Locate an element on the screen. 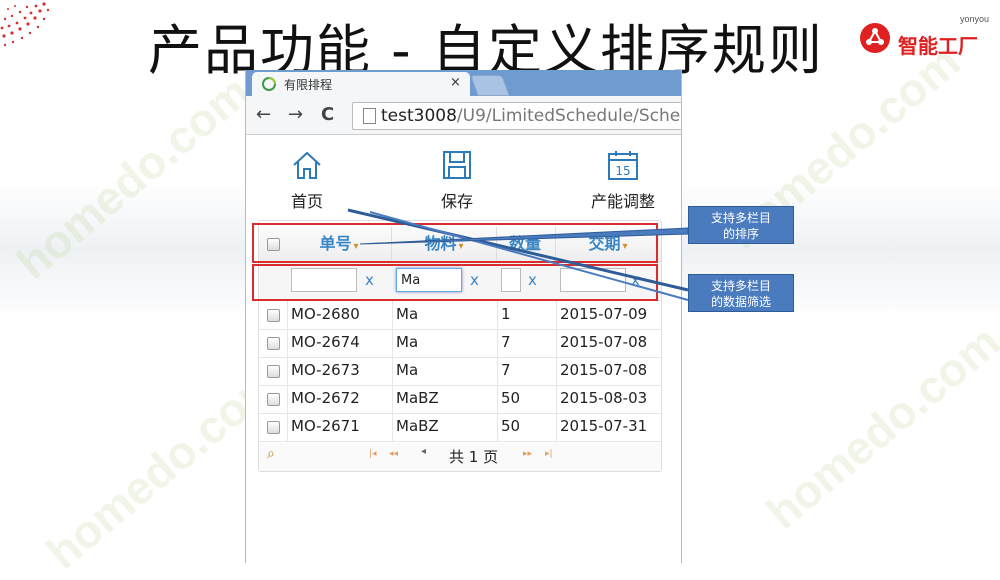  watermark: homedo.com is located at coordinates (878, 427).